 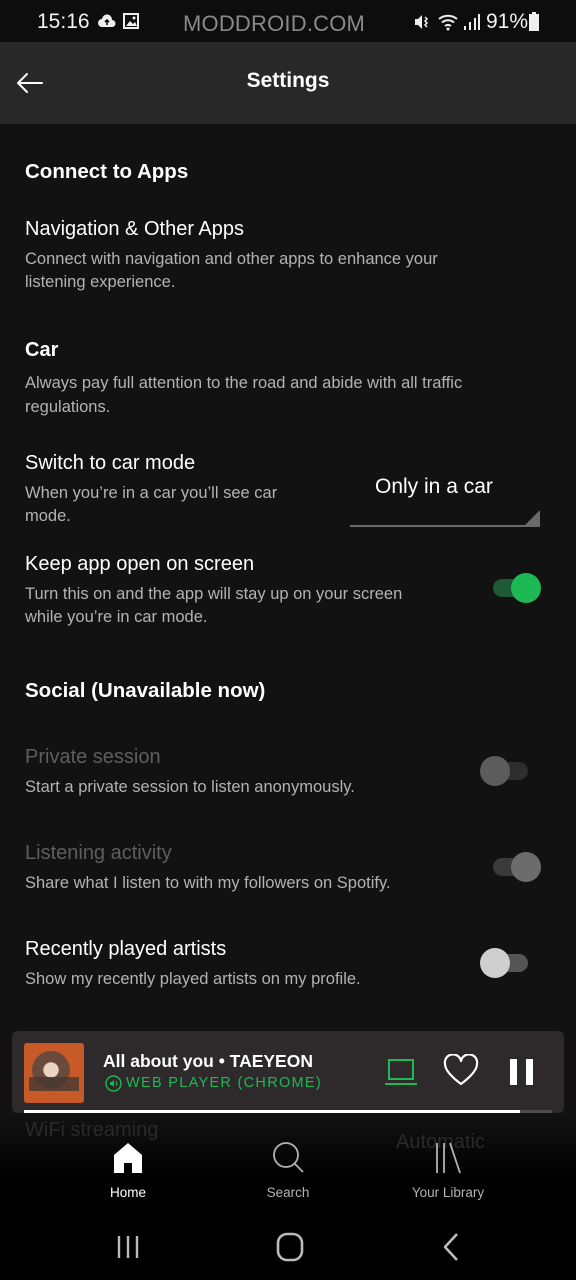 I want to click on car-mode-dropdown: Only in a car, so click(x=445, y=497).